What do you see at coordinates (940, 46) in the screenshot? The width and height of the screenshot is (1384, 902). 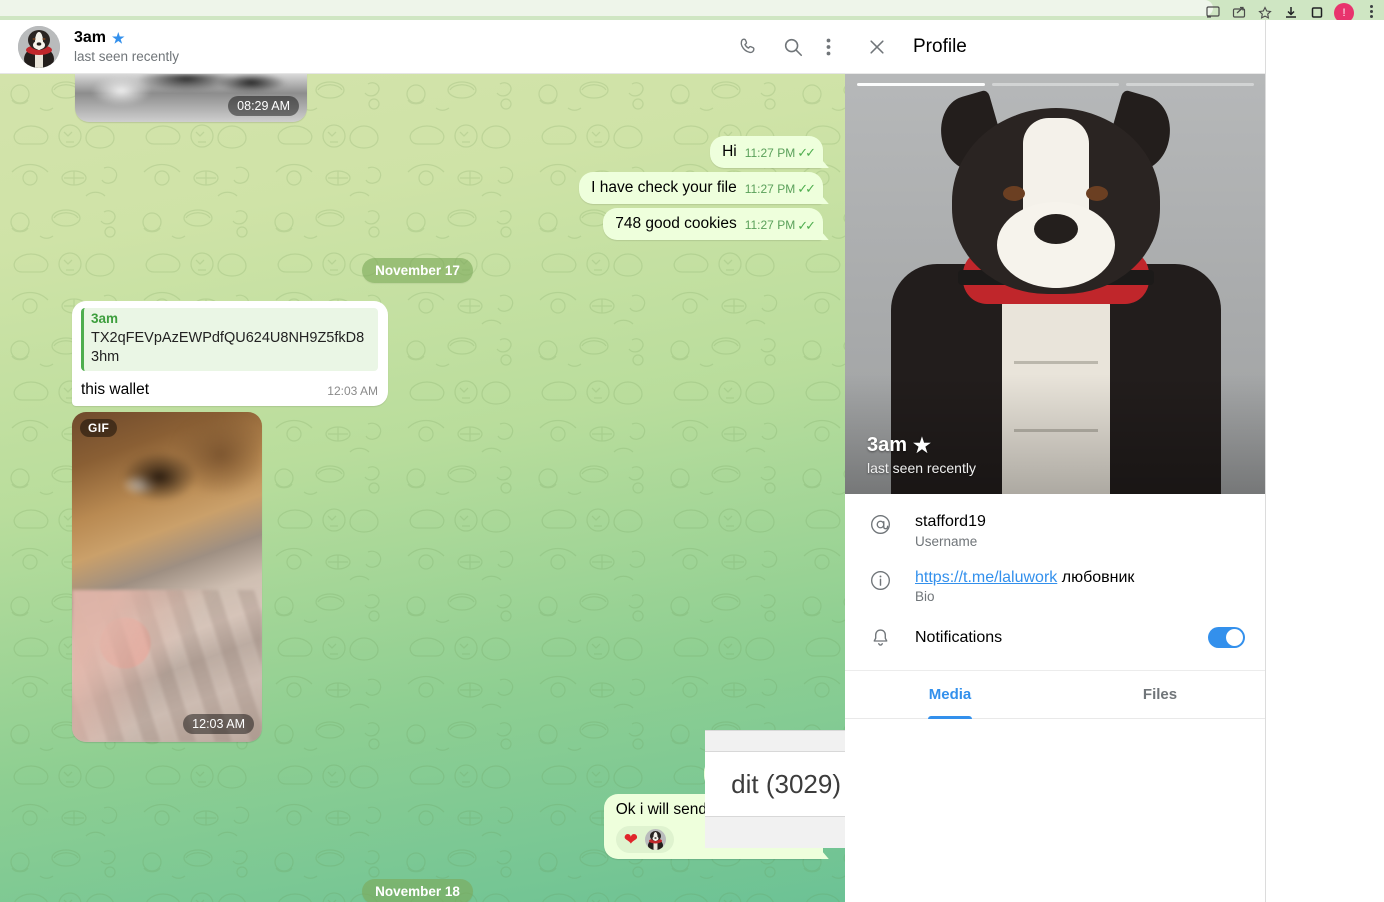 I see `profile-panel-title: Profile` at bounding box center [940, 46].